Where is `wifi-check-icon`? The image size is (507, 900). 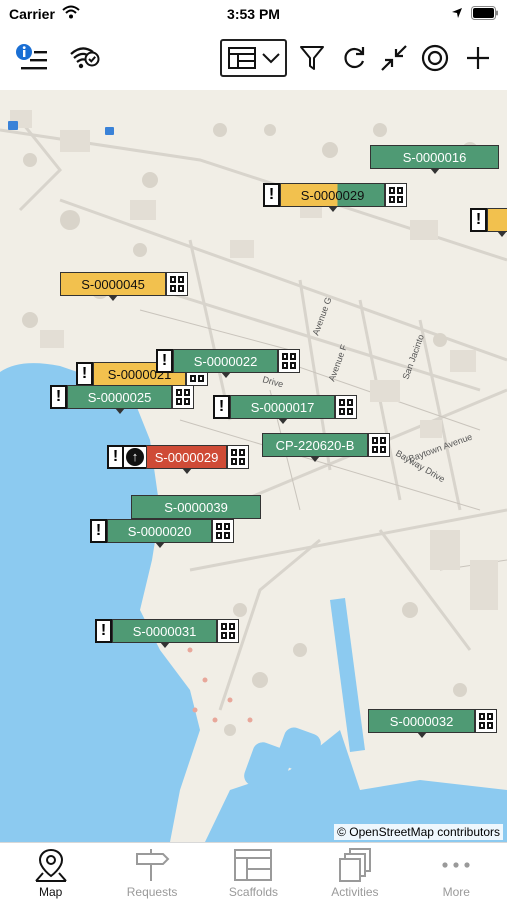 wifi-check-icon is located at coordinates (85, 58).